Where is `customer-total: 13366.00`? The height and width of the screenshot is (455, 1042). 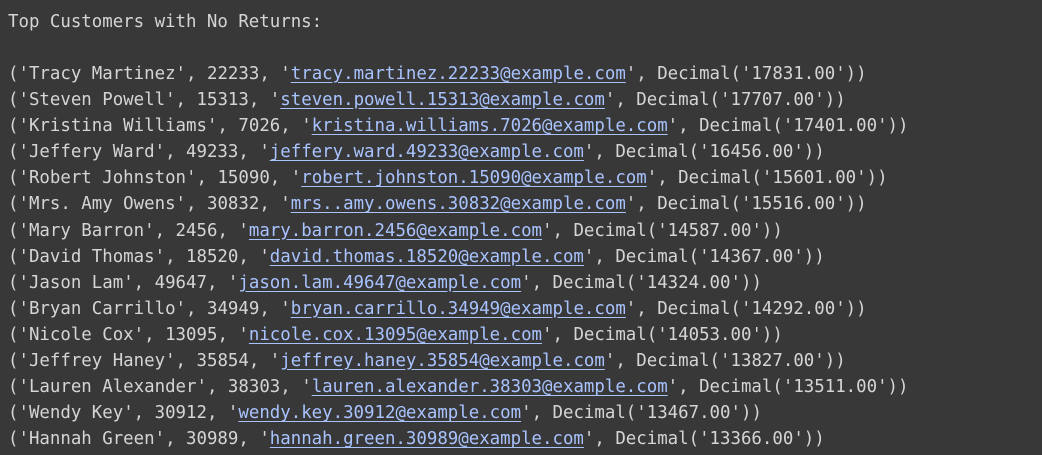 customer-total: 13366.00 is located at coordinates (751, 439).